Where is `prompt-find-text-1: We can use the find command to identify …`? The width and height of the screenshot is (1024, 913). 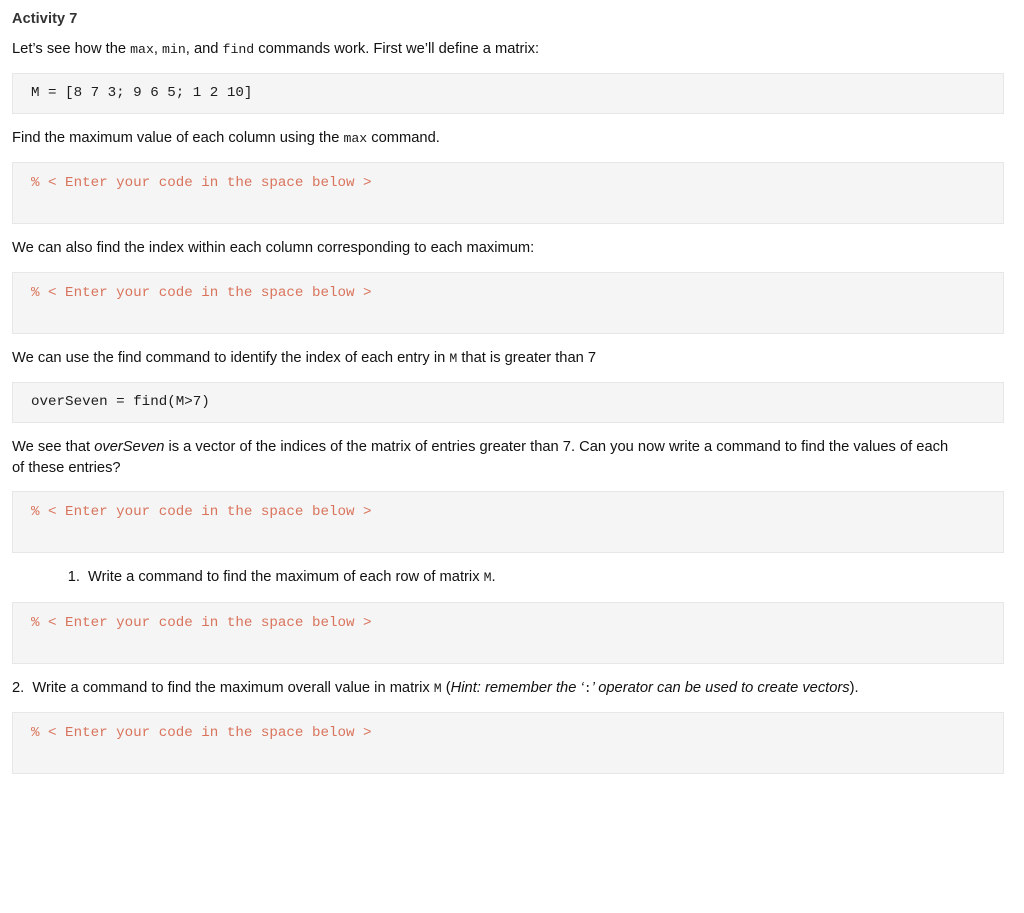
prompt-find-text-1: We can use the find command to identify … is located at coordinates (231, 357).